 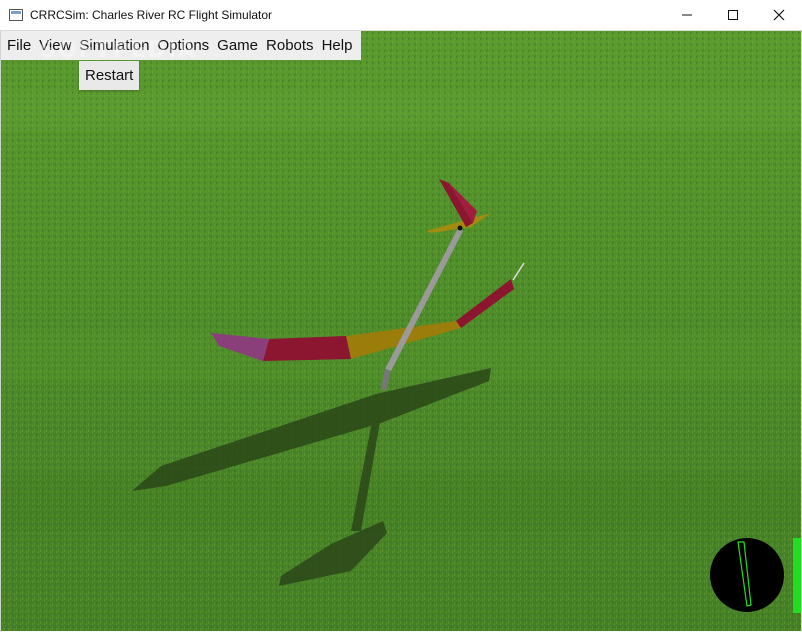 I want to click on menu-file: File, so click(x=19, y=45).